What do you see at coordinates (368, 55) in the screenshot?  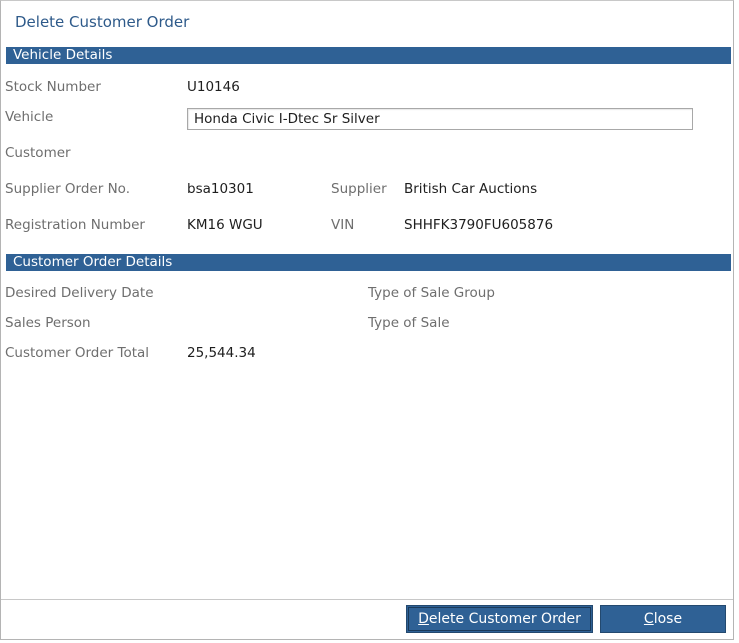 I see `vehicle-details-header: Vehicle Details` at bounding box center [368, 55].